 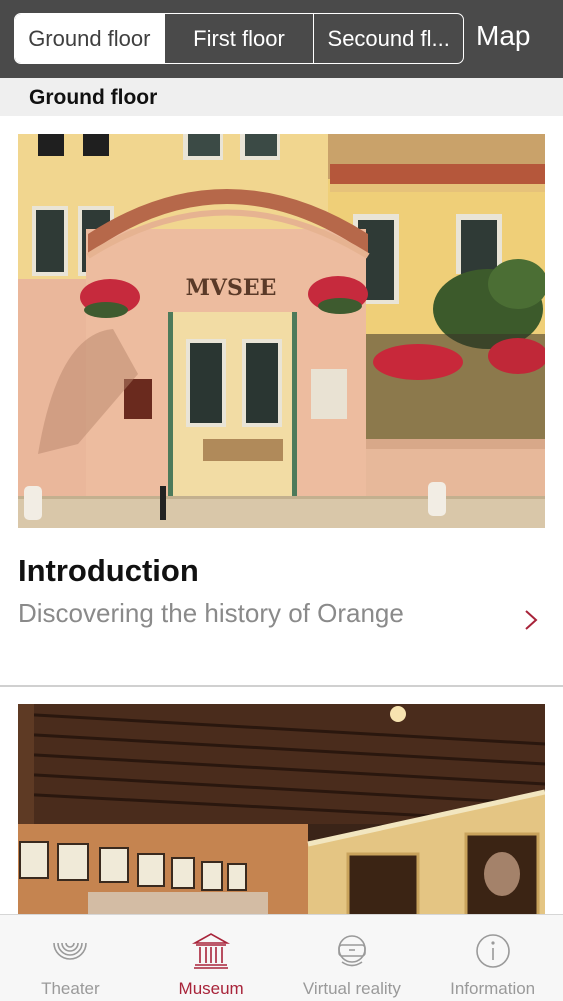 What do you see at coordinates (493, 988) in the screenshot?
I see `tab-label: Information` at bounding box center [493, 988].